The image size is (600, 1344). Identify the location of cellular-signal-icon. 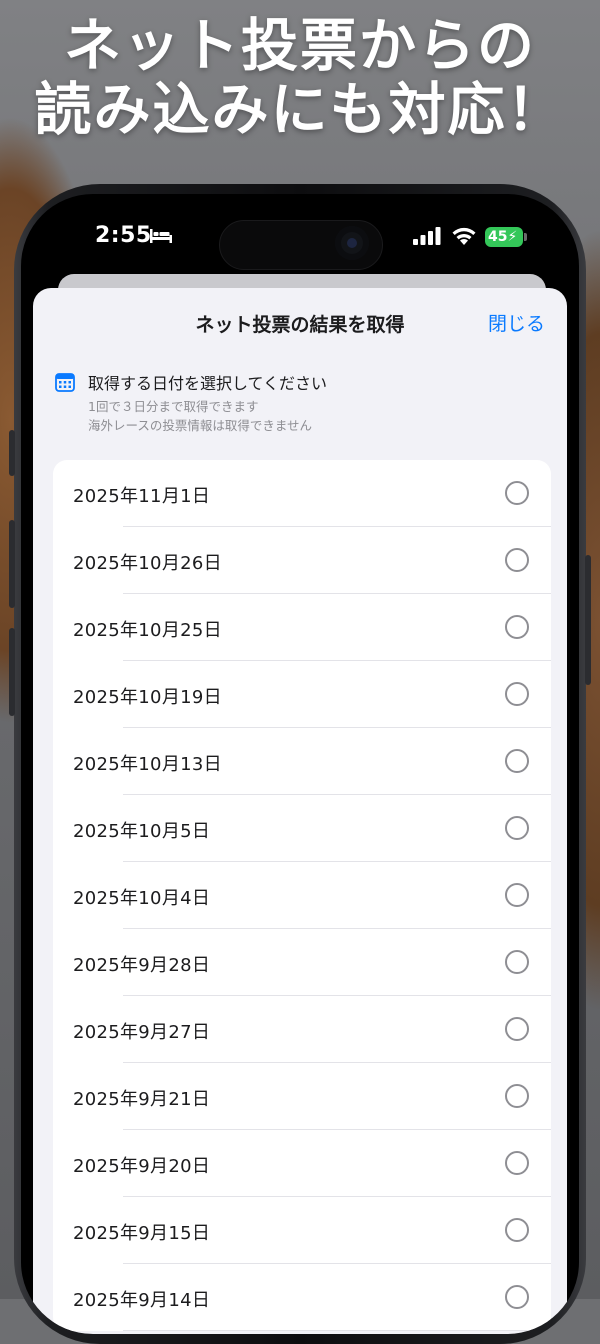
(427, 236).